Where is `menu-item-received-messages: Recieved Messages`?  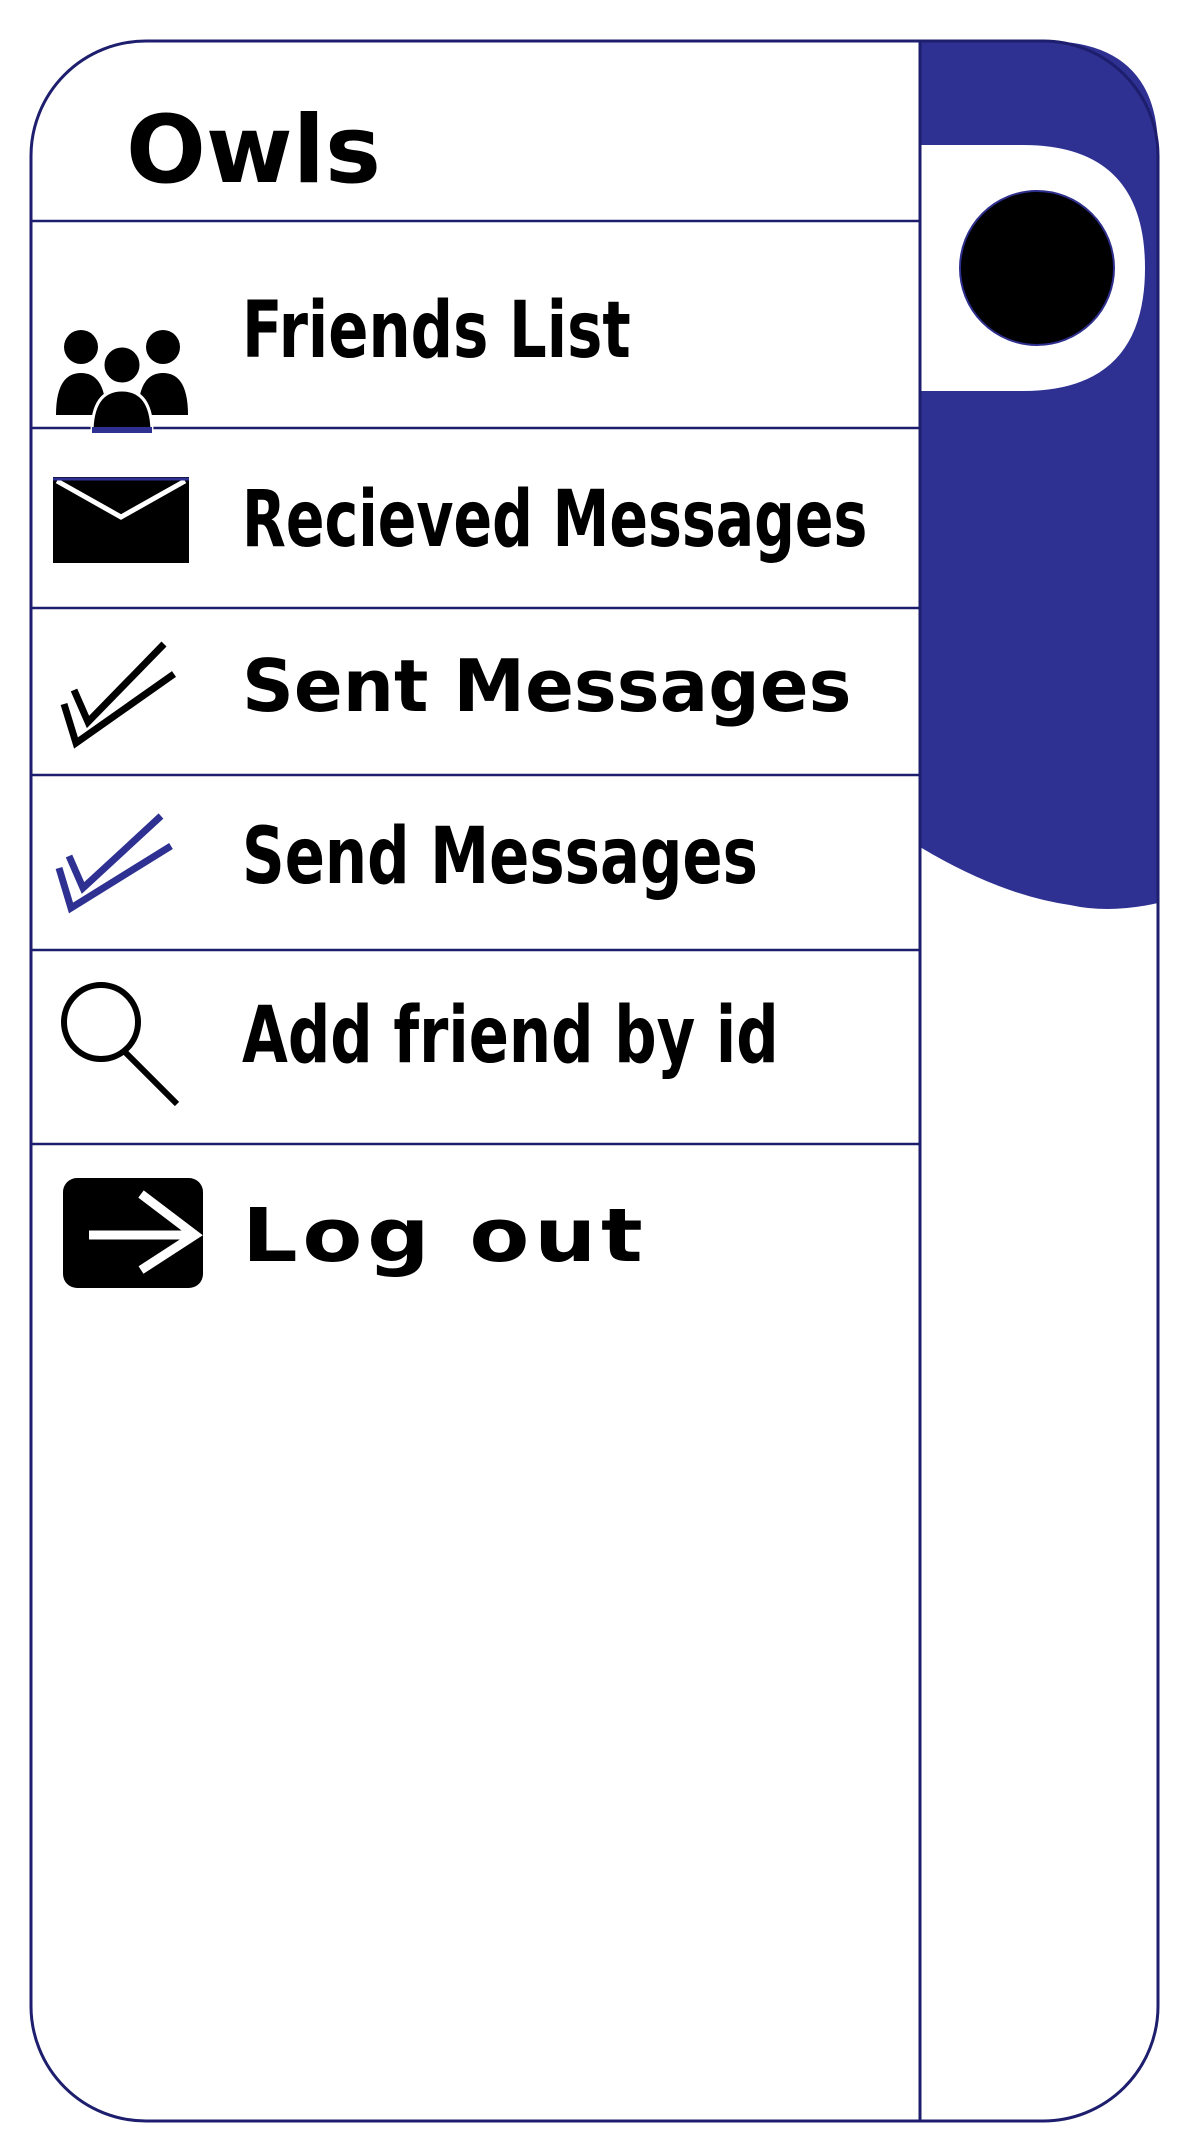
menu-item-received-messages: Recieved Messages is located at coordinates (475, 518).